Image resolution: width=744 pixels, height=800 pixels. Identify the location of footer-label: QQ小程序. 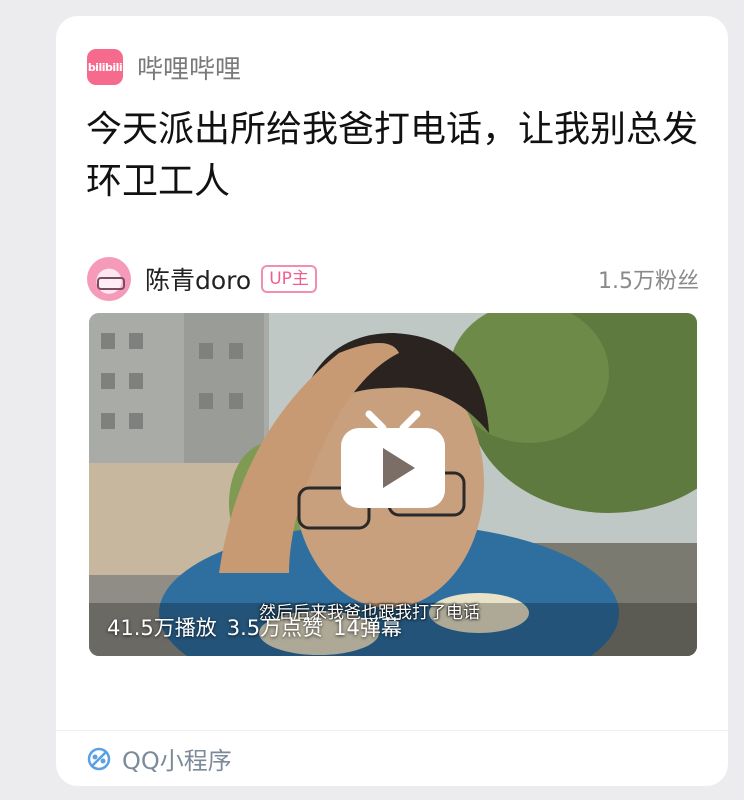
(177, 761).